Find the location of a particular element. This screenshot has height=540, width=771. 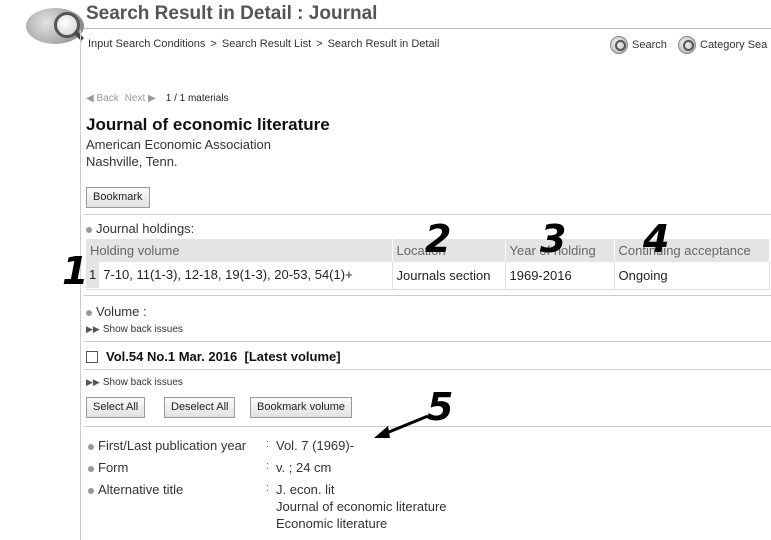

detail-value: Economic literature is located at coordinates (332, 523).